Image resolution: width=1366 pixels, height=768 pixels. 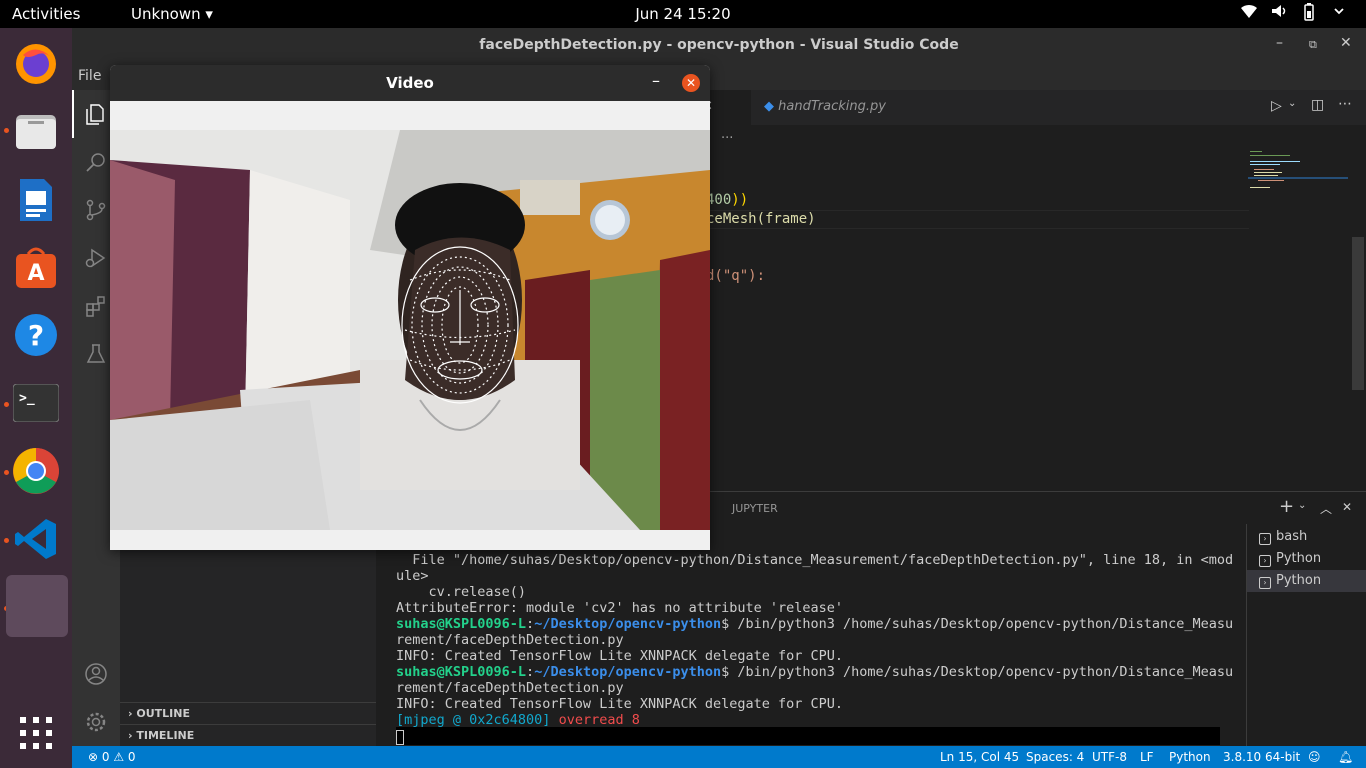 I want to click on search-icon, so click(x=96, y=162).